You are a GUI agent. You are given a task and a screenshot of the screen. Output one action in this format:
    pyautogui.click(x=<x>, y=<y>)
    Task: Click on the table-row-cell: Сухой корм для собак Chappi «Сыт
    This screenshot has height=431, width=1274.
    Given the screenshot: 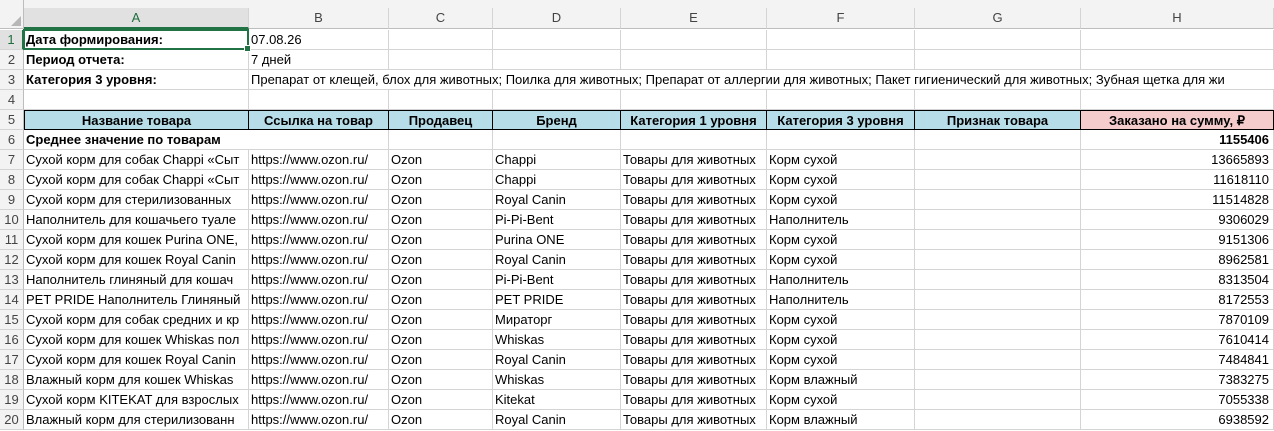 What is the action you would take?
    pyautogui.click(x=136, y=160)
    